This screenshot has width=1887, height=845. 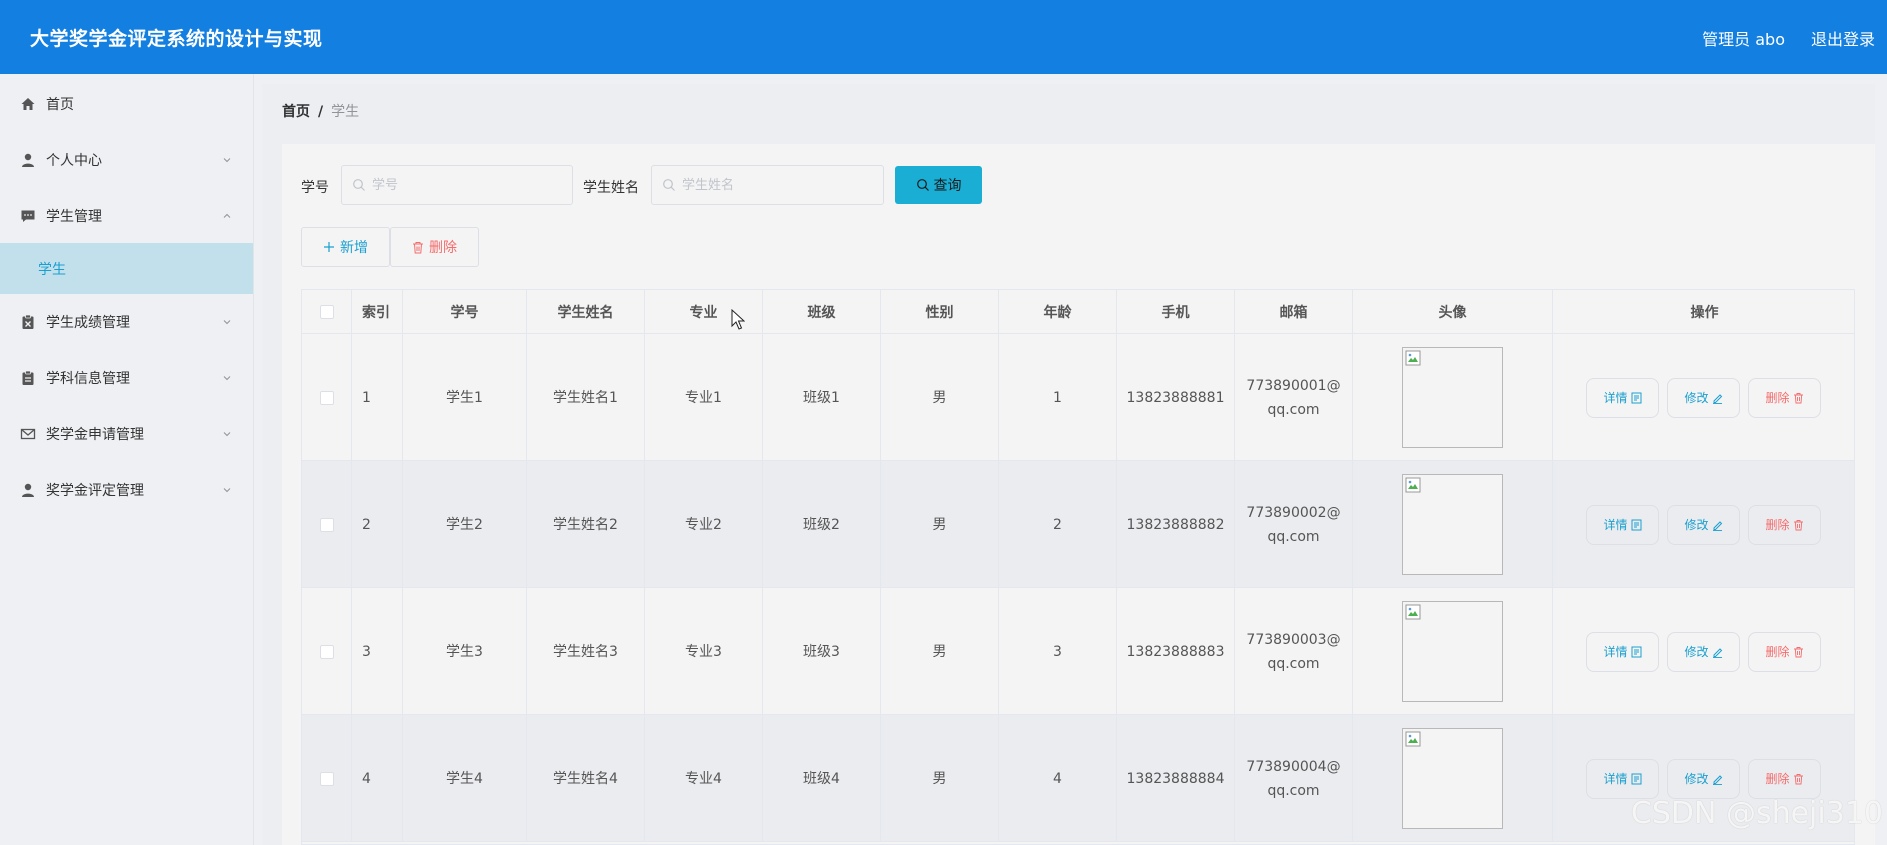 I want to click on column-header: 专业, so click(x=704, y=312).